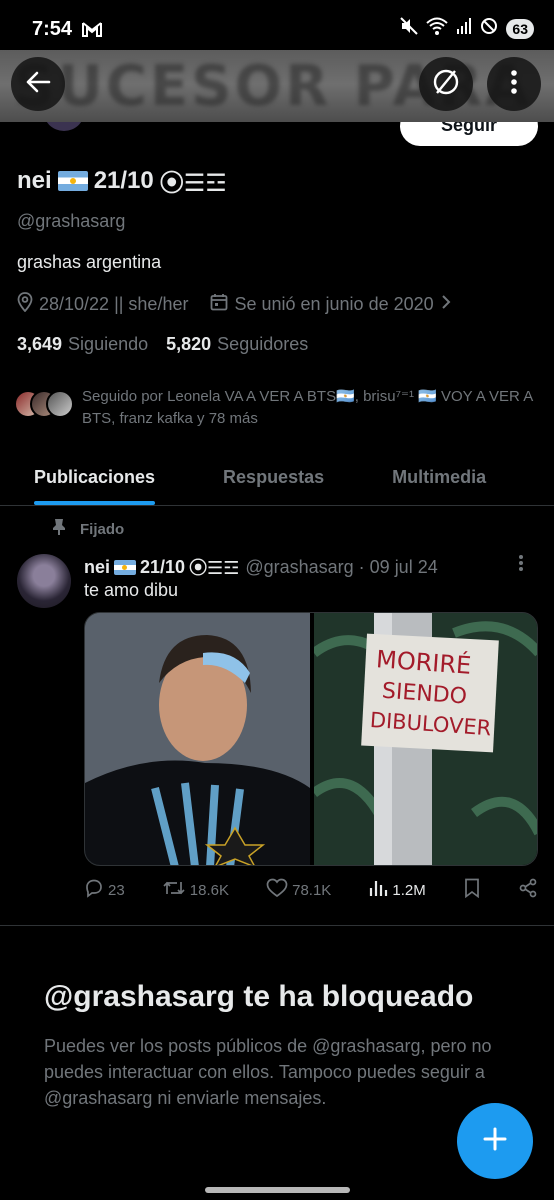 Image resolution: width=554 pixels, height=1200 pixels. What do you see at coordinates (209, 890) in the screenshot?
I see `repost-count: 18.6K` at bounding box center [209, 890].